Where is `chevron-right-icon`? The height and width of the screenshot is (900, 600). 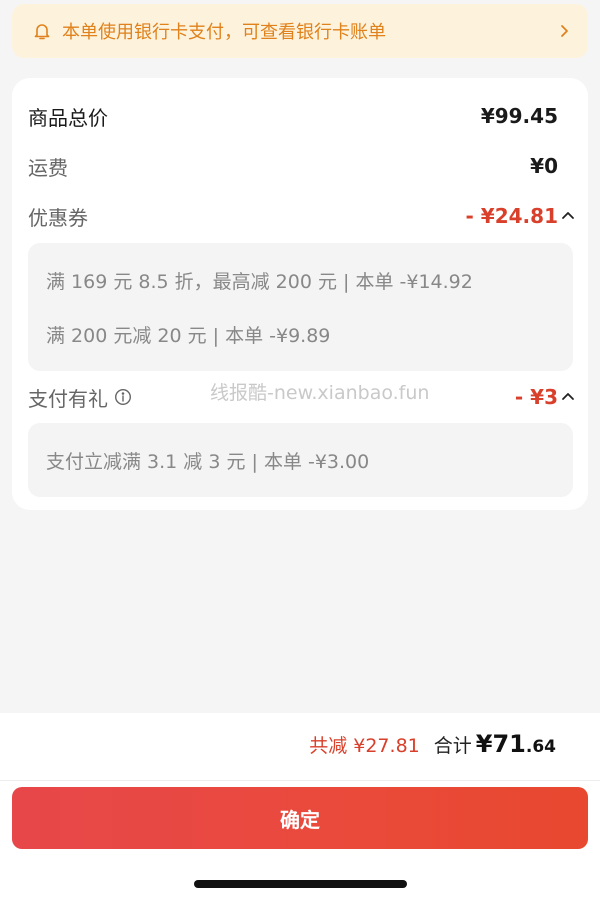 chevron-right-icon is located at coordinates (564, 31).